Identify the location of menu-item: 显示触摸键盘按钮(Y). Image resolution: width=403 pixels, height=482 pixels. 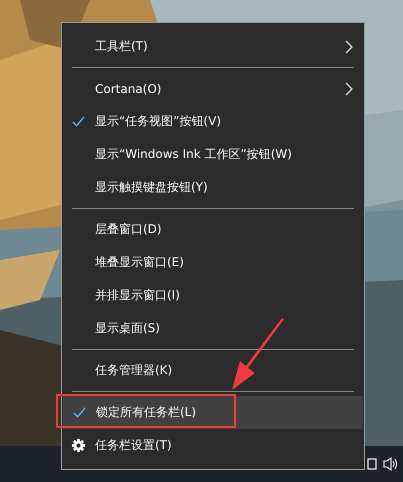
(213, 187).